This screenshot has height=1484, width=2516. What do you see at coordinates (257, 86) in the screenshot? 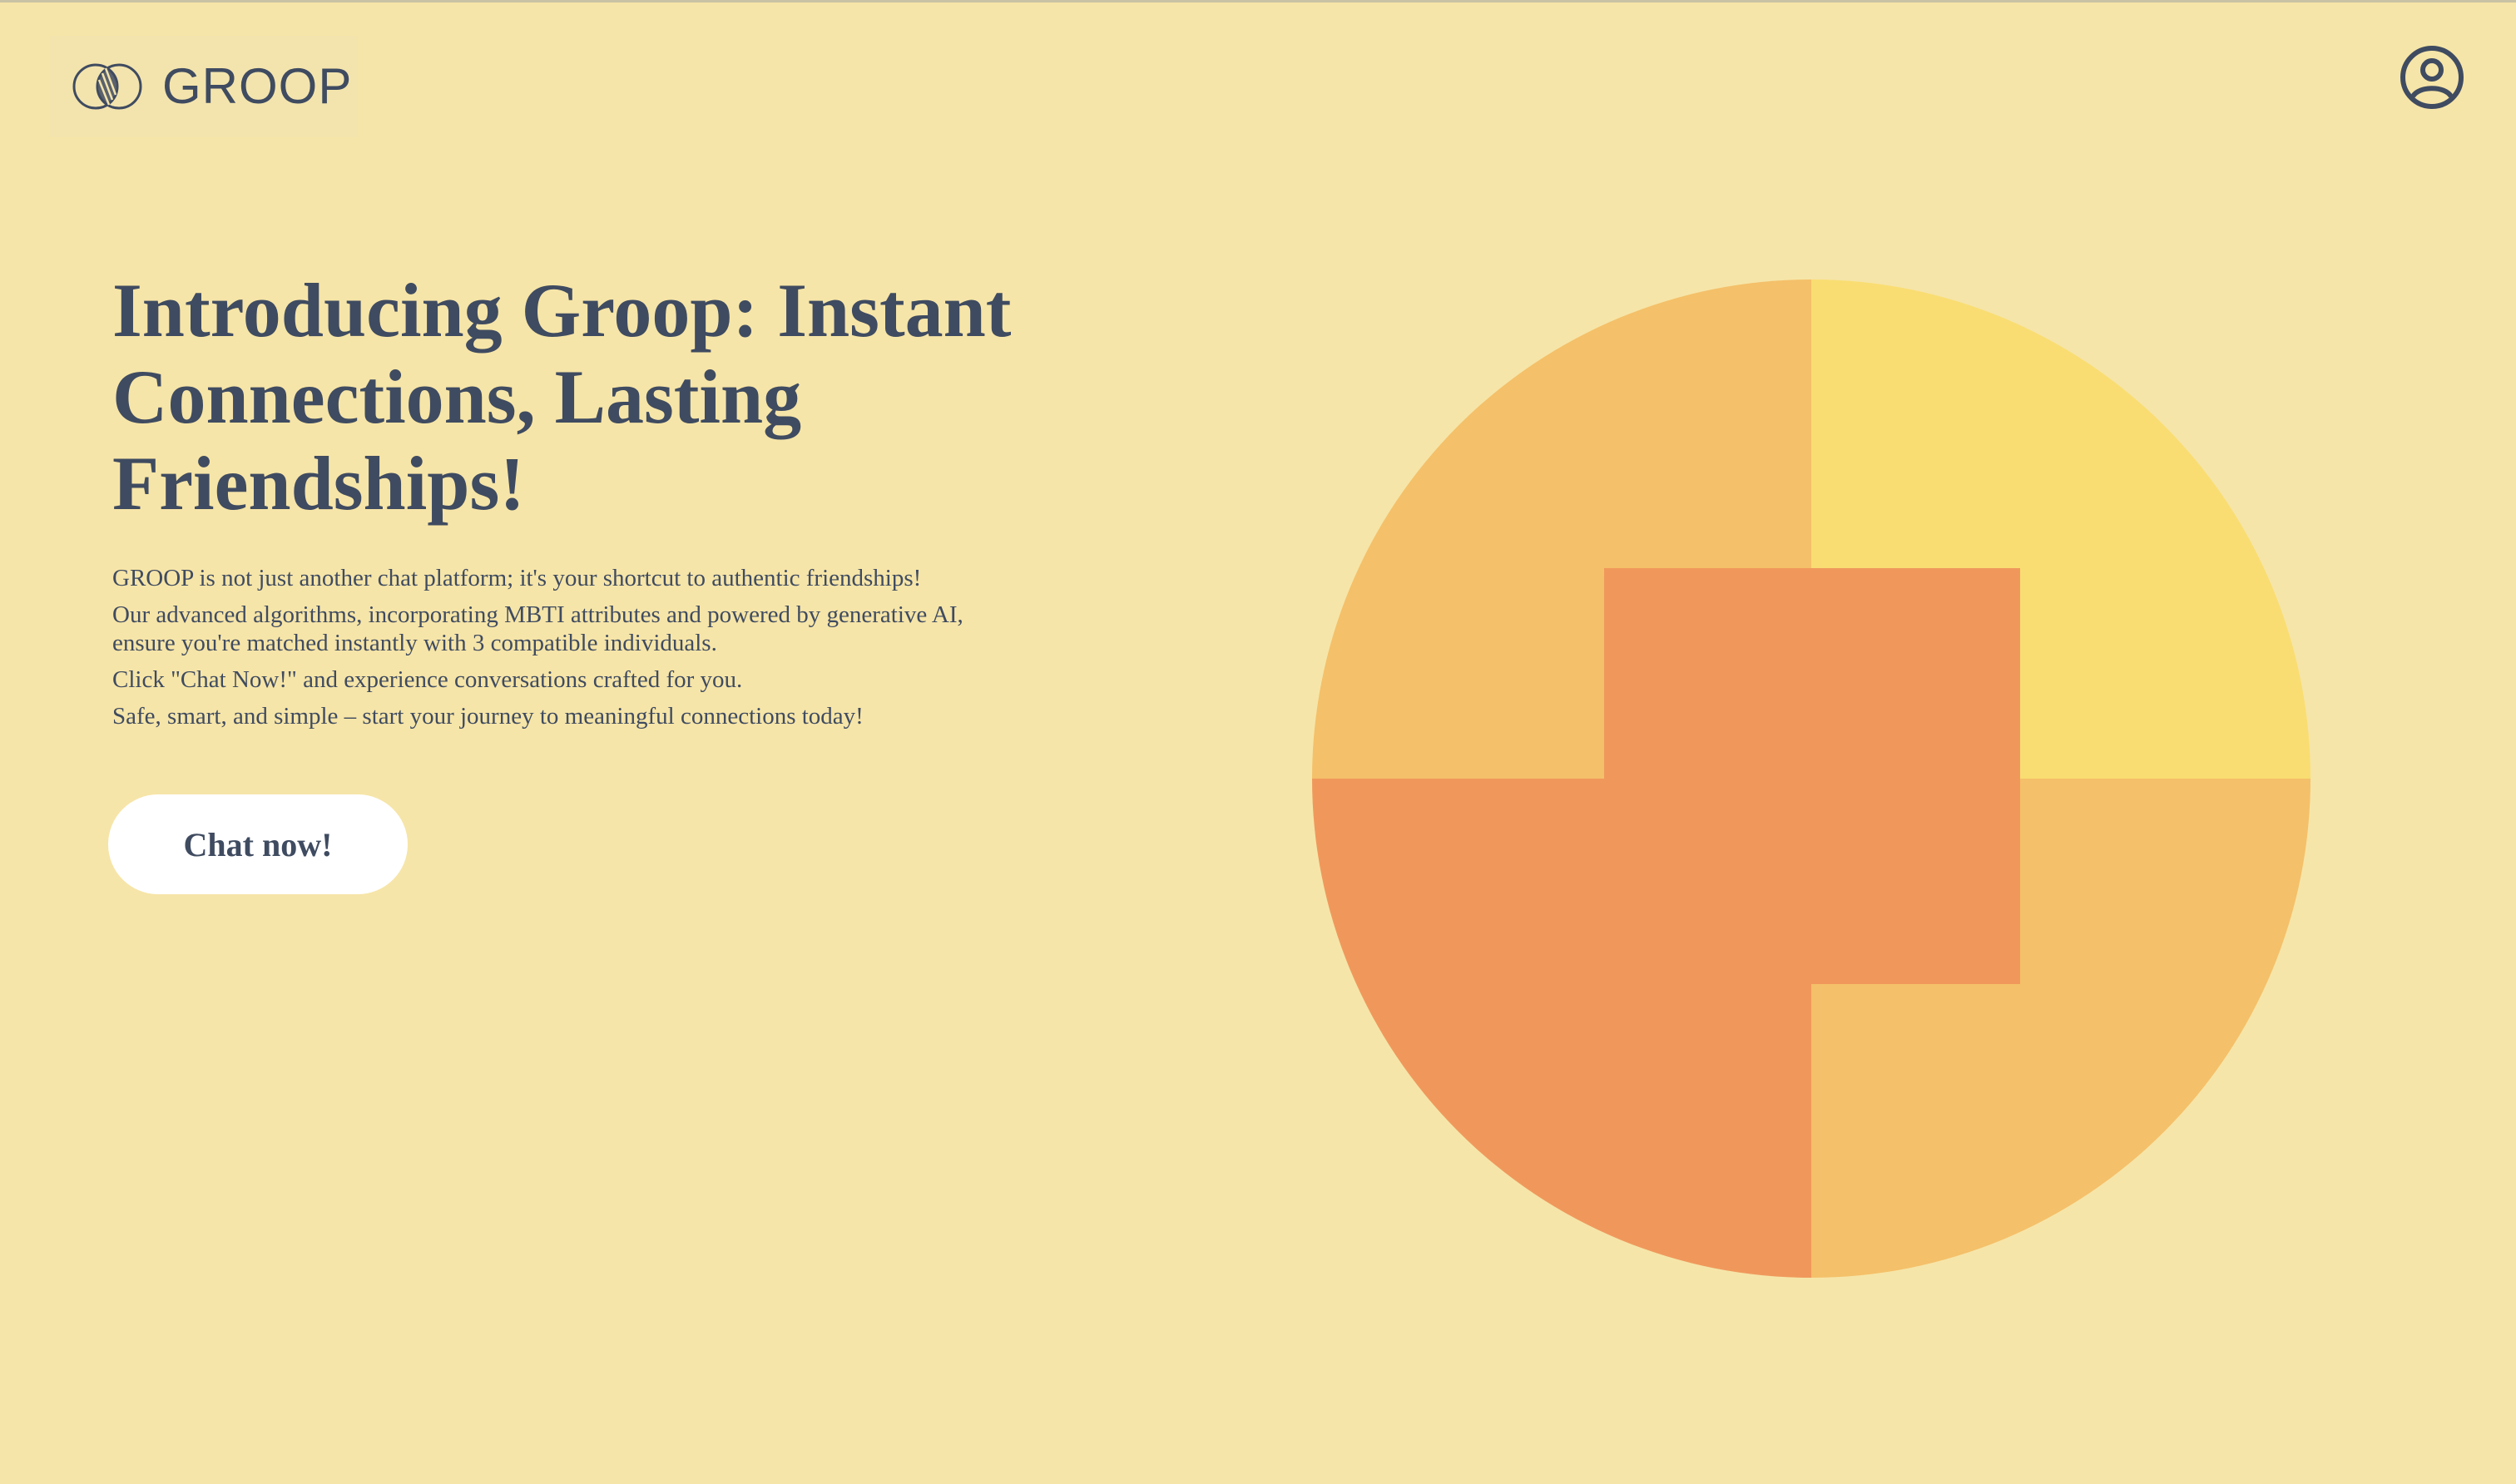
I see `brand-name: GROOP` at bounding box center [257, 86].